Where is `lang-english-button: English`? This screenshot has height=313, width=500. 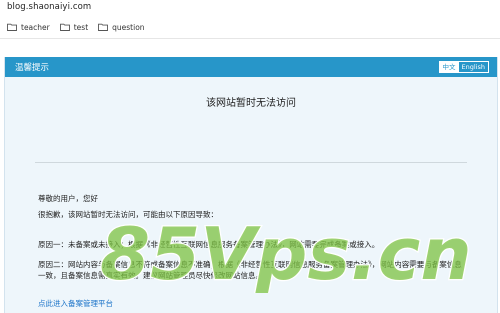
lang-english-button: English is located at coordinates (473, 67).